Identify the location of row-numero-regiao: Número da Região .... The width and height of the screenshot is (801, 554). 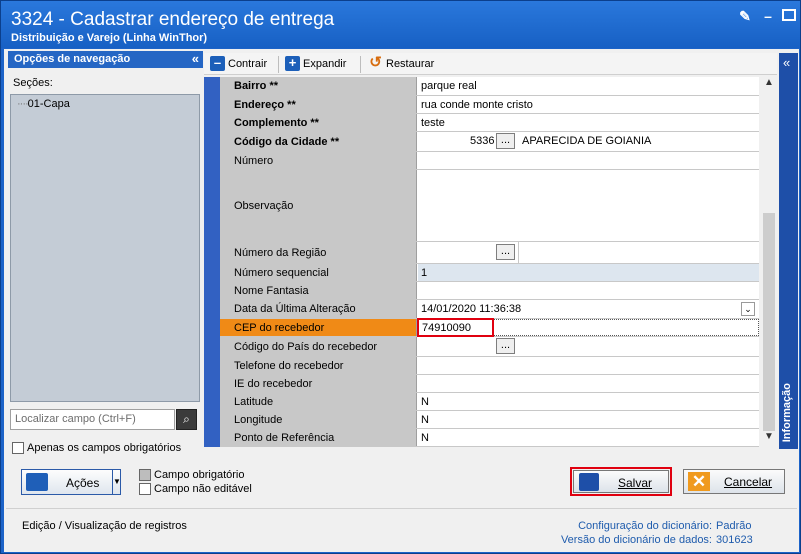
(489, 253).